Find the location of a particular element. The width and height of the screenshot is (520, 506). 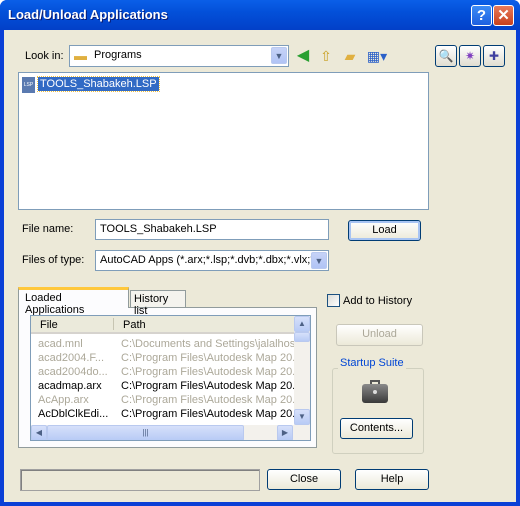

briefcase-icon is located at coordinates (375, 392).